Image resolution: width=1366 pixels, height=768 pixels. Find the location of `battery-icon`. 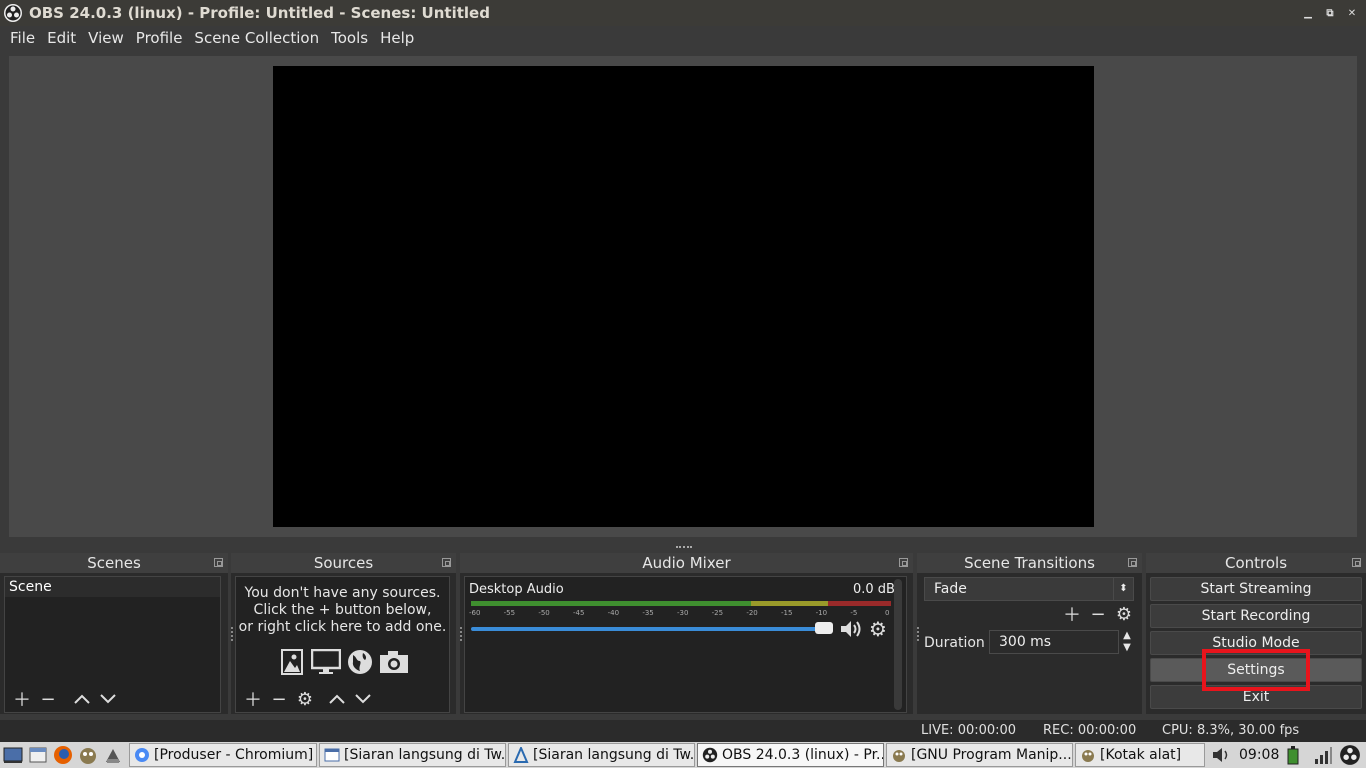

battery-icon is located at coordinates (1296, 755).